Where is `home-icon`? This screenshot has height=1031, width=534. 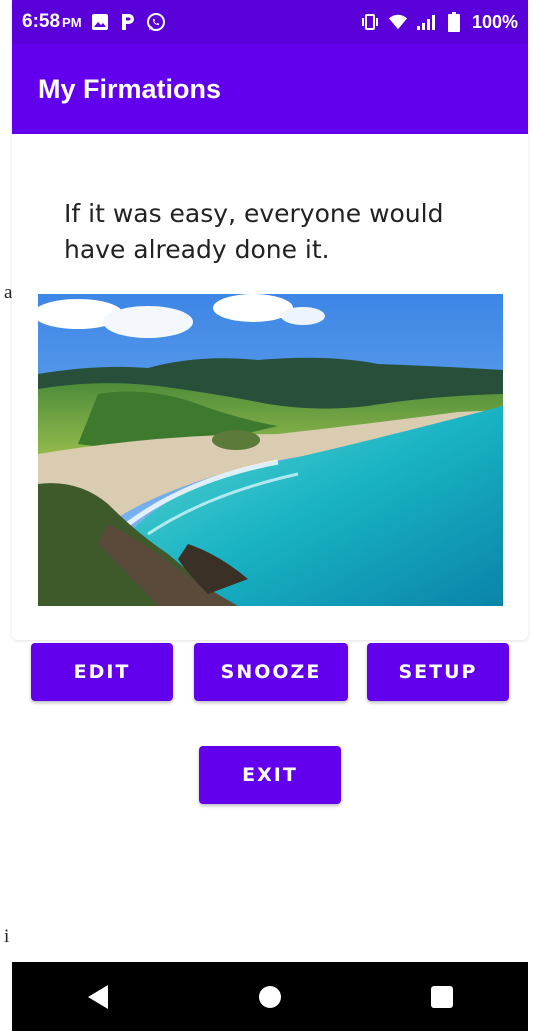 home-icon is located at coordinates (270, 996).